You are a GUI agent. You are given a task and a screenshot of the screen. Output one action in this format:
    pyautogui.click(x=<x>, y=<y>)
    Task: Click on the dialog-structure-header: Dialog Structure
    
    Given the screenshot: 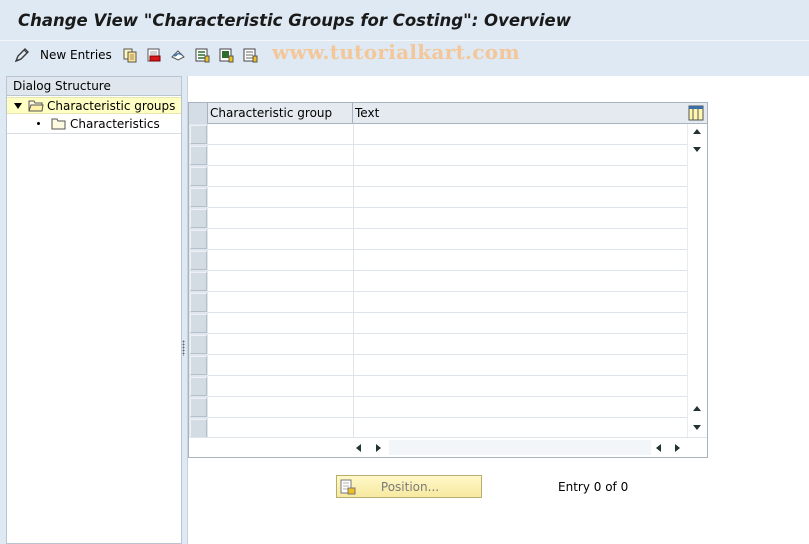 What is the action you would take?
    pyautogui.click(x=94, y=86)
    